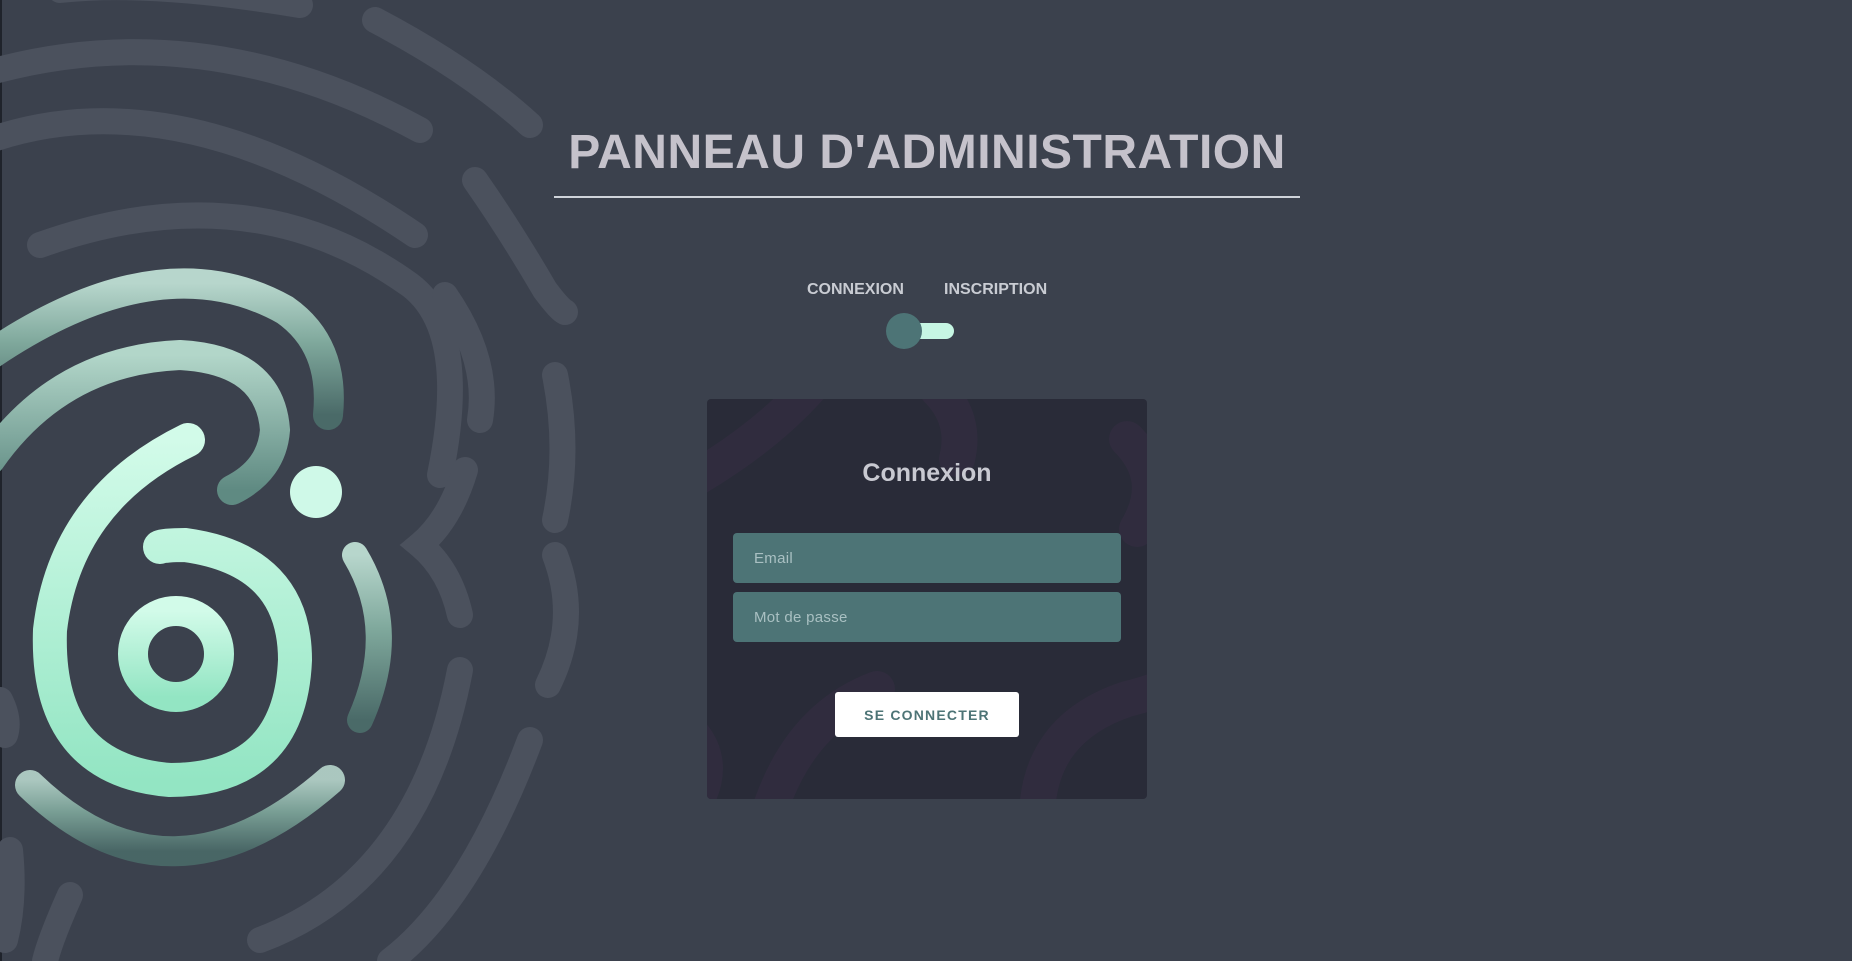 The image size is (1852, 961). What do you see at coordinates (927, 714) in the screenshot?
I see `login-button: SE CONNECTER` at bounding box center [927, 714].